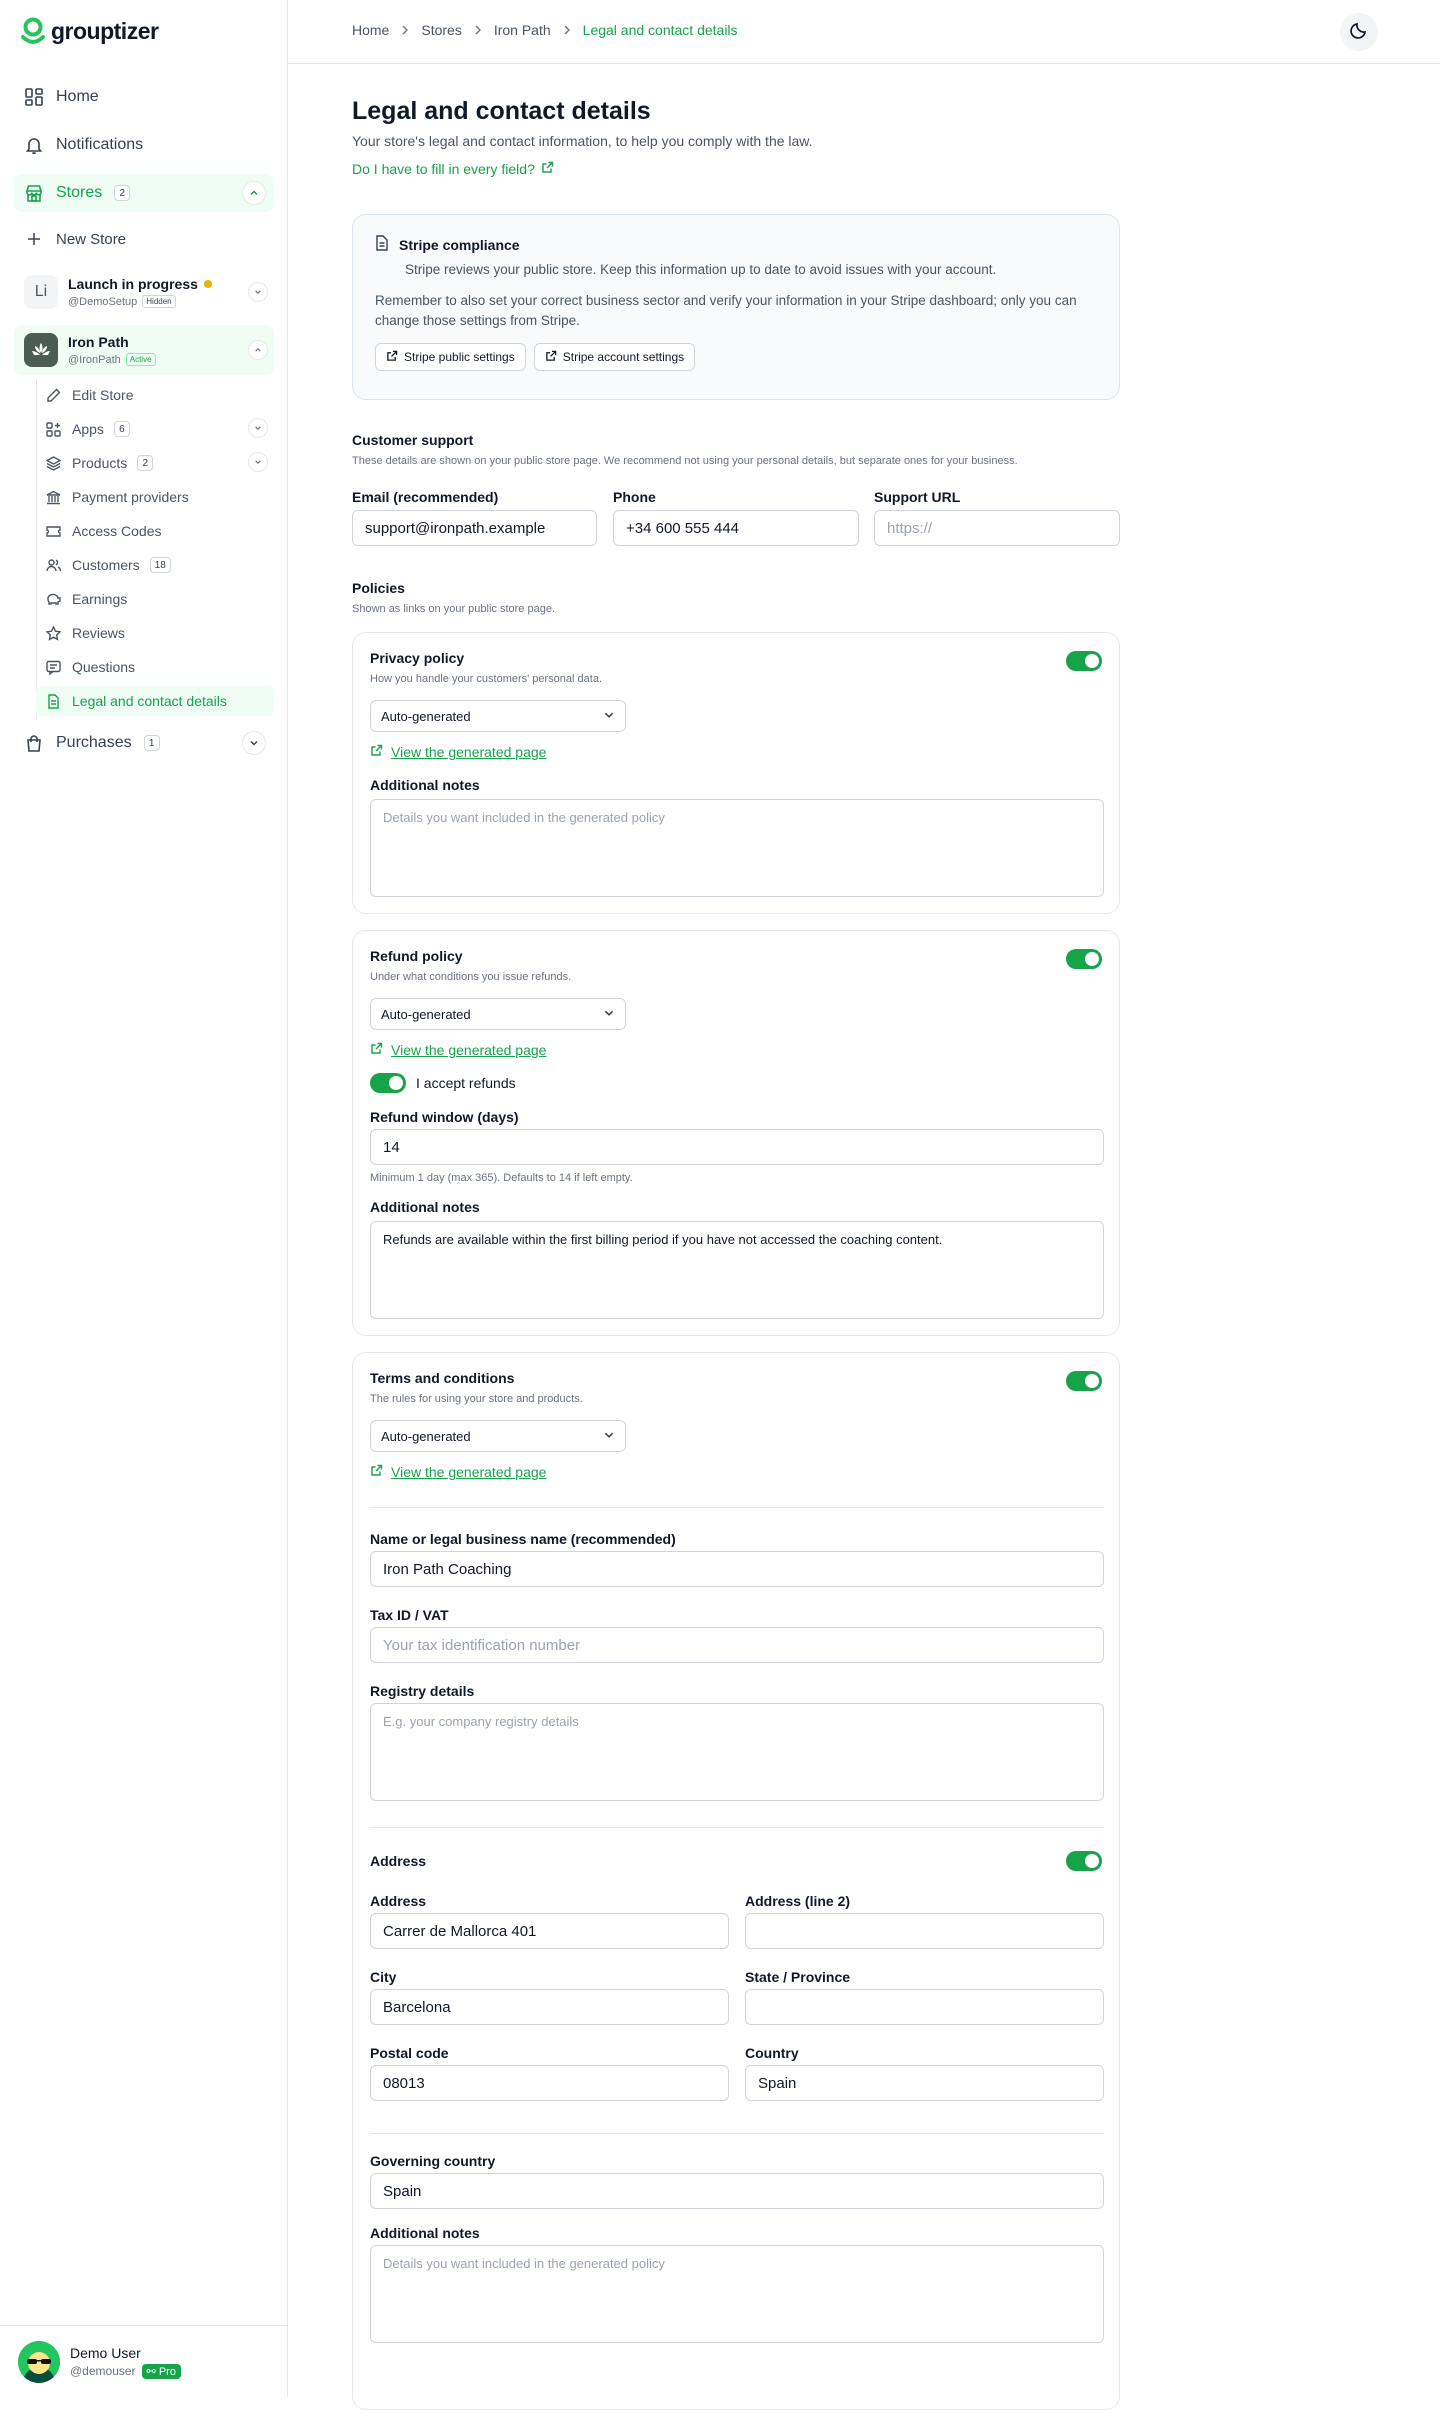 The height and width of the screenshot is (2410, 1440). What do you see at coordinates (155, 429) in the screenshot?
I see `sidebar-item-apps: Apps 6` at bounding box center [155, 429].